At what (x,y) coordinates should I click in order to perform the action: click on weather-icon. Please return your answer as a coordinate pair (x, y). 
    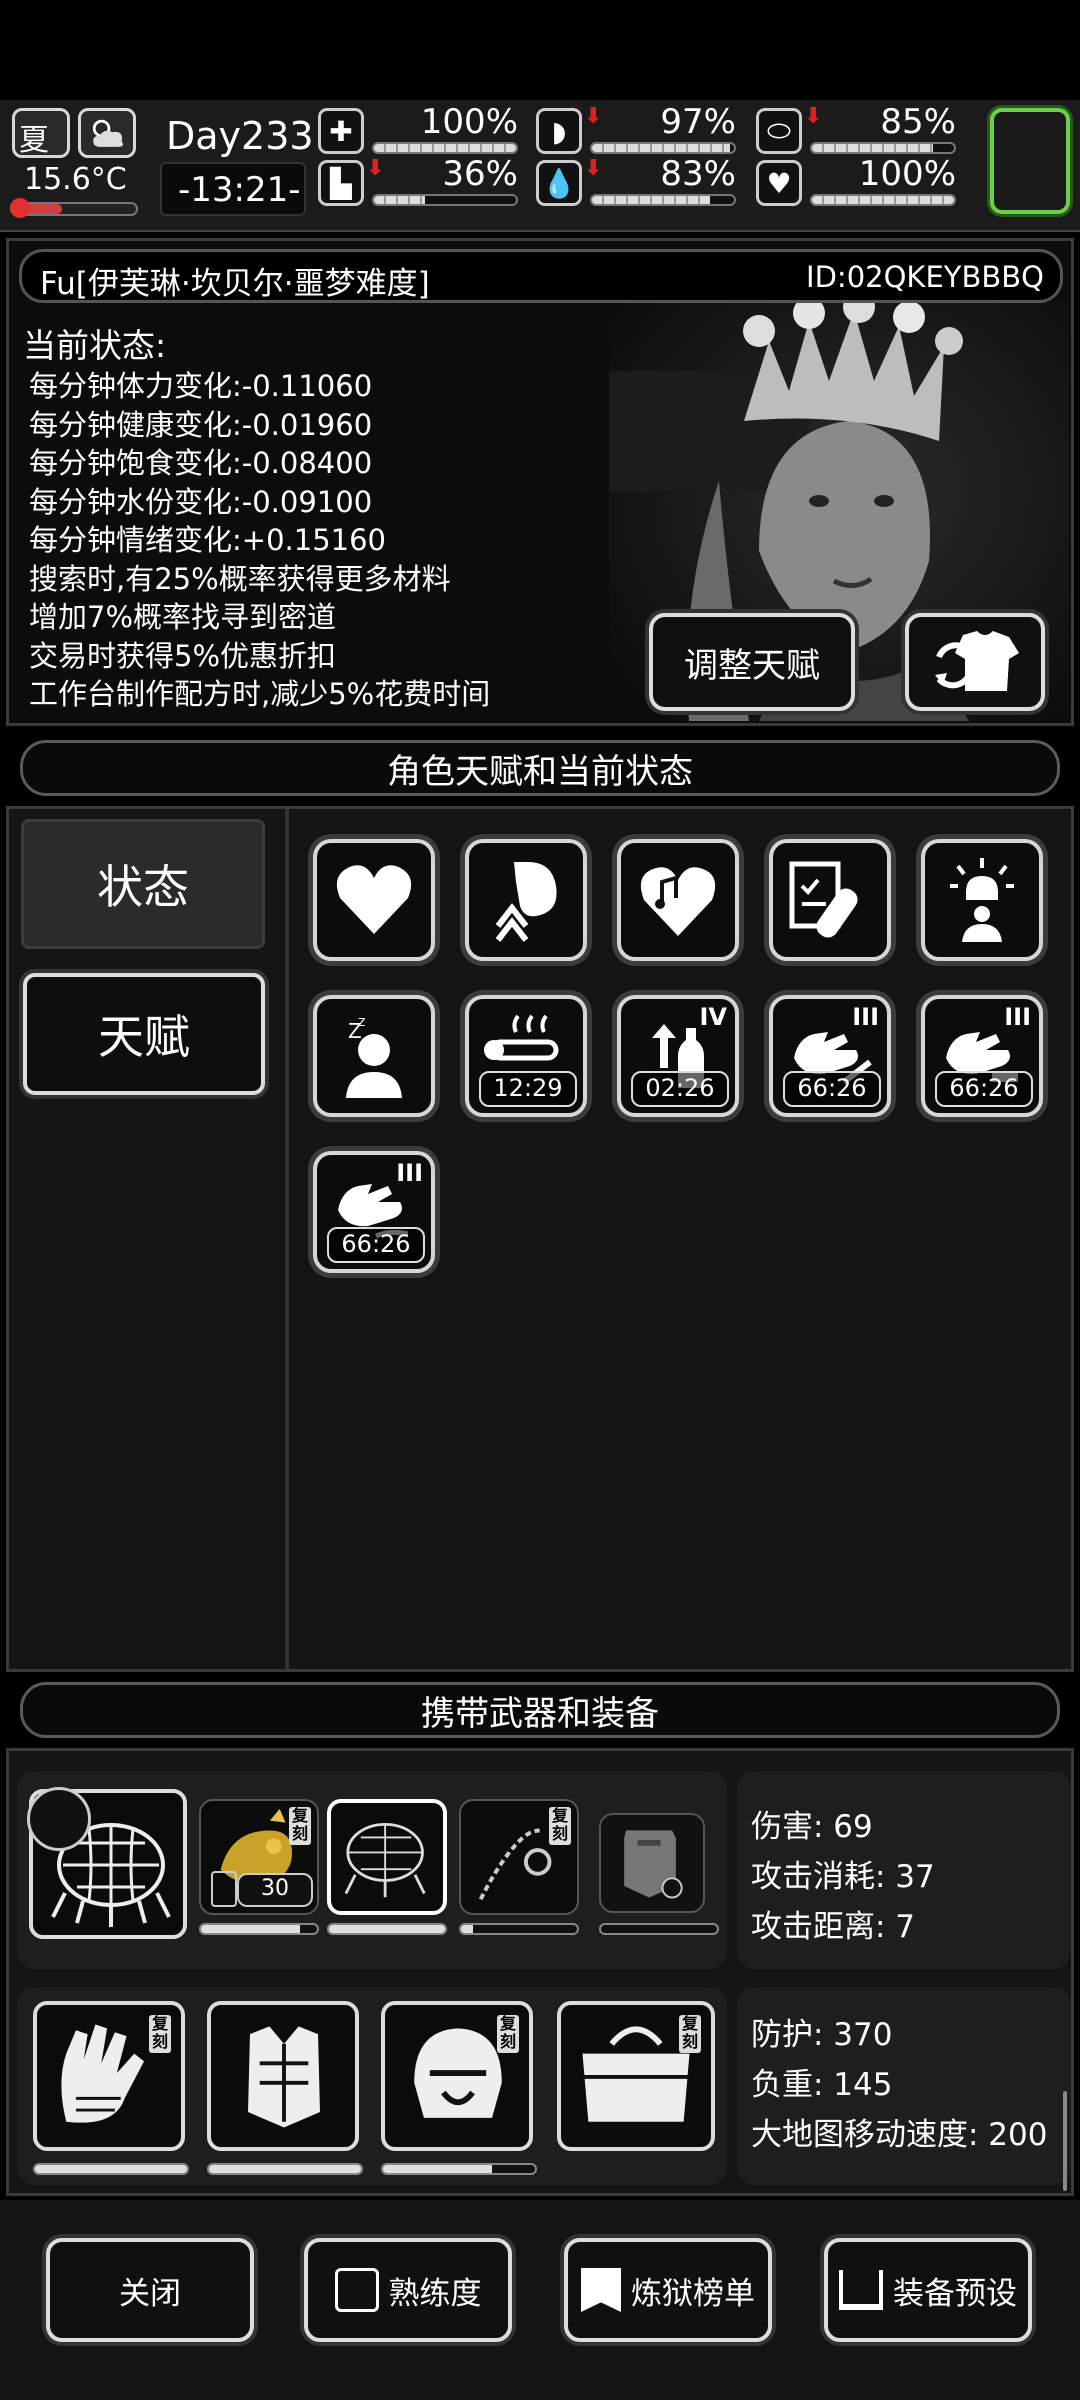
    Looking at the image, I should click on (107, 133).